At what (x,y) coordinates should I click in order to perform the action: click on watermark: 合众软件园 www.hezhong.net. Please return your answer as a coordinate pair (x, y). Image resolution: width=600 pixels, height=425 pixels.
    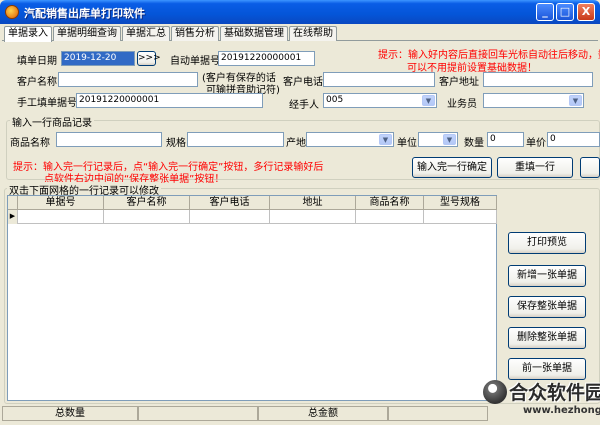
    Looking at the image, I should click on (541, 401).